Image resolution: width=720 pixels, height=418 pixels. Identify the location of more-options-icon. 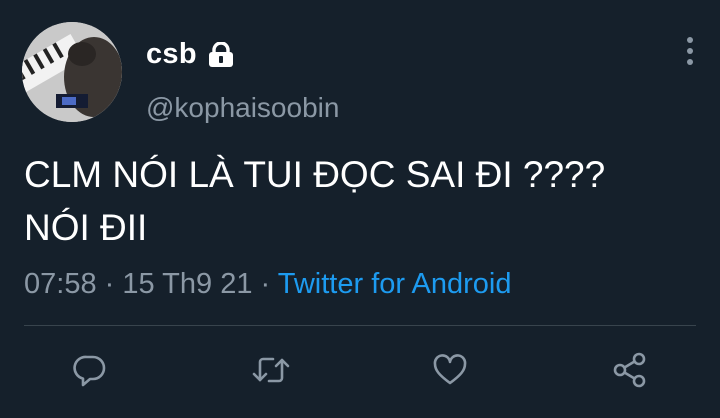
(690, 52).